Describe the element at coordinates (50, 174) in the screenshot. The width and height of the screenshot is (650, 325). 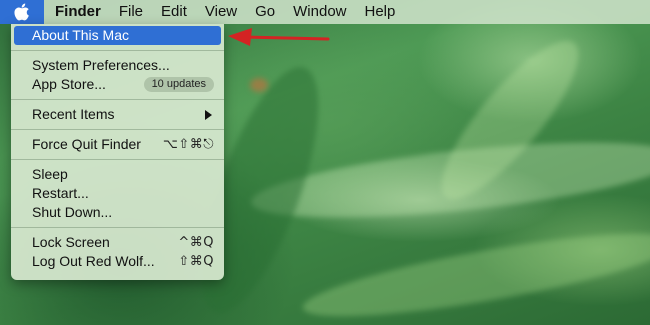
I see `menu-item-label: Sleep` at that location.